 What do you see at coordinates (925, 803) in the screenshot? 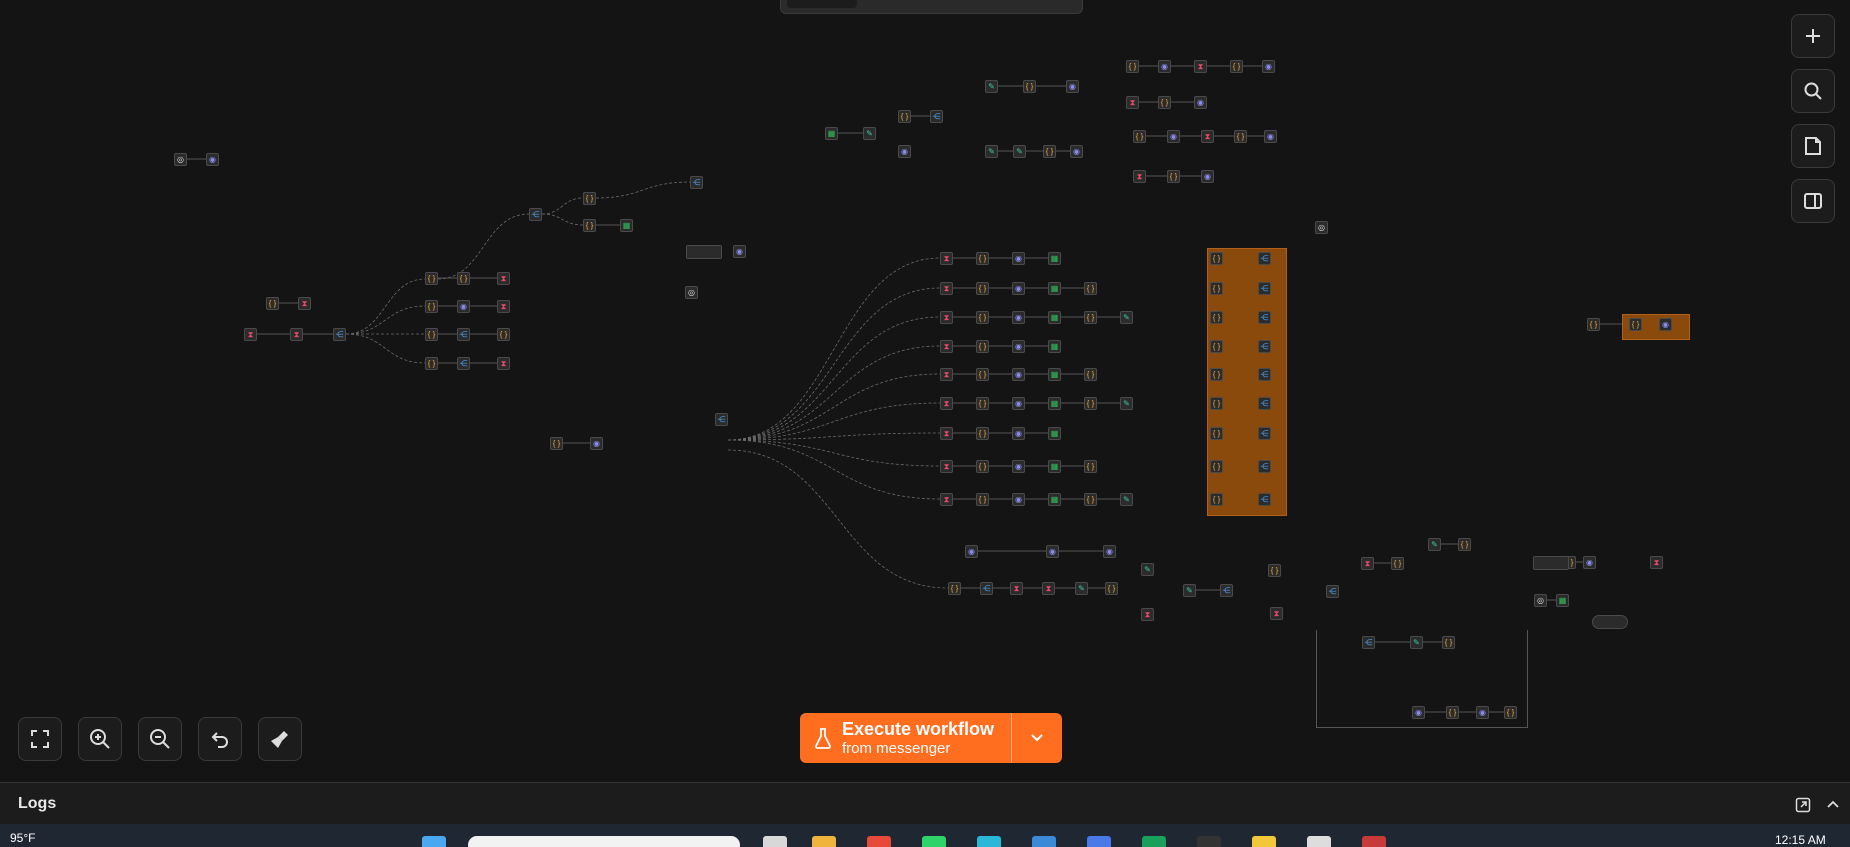
I see `logs-panel: Logs` at bounding box center [925, 803].